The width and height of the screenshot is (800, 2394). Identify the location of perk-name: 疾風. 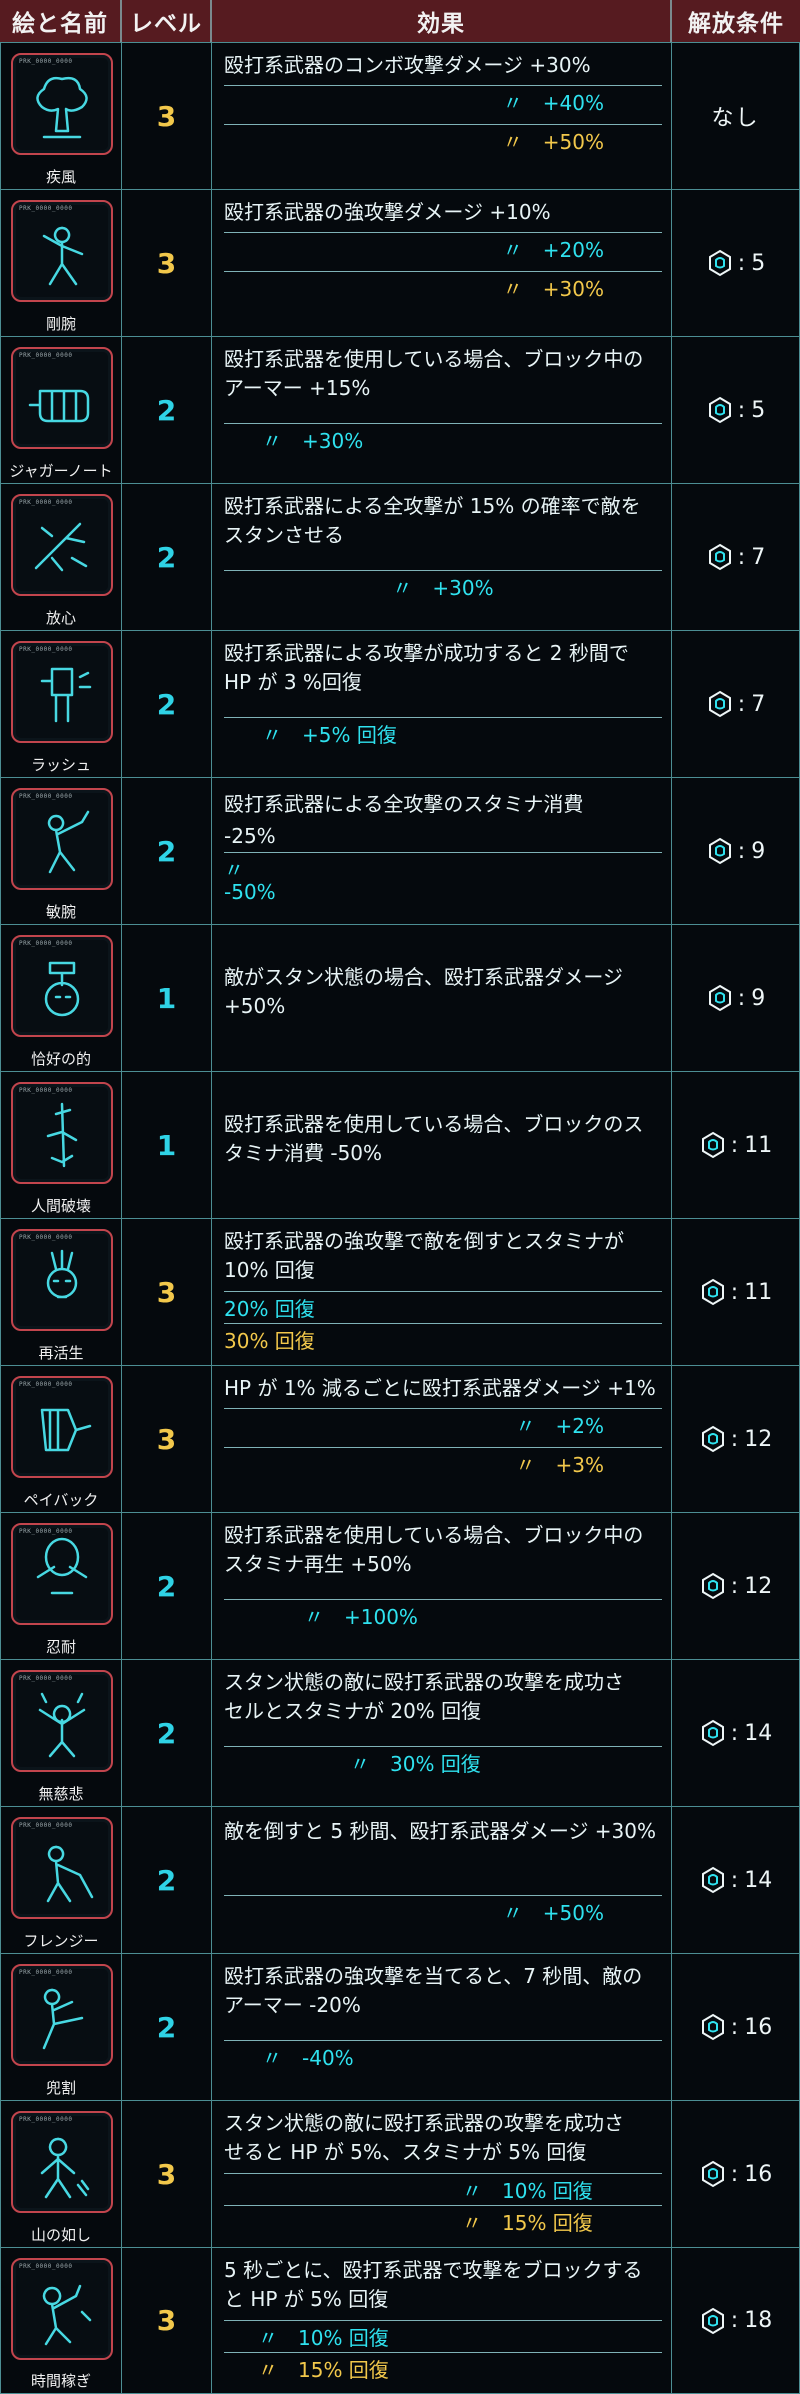
(60, 177).